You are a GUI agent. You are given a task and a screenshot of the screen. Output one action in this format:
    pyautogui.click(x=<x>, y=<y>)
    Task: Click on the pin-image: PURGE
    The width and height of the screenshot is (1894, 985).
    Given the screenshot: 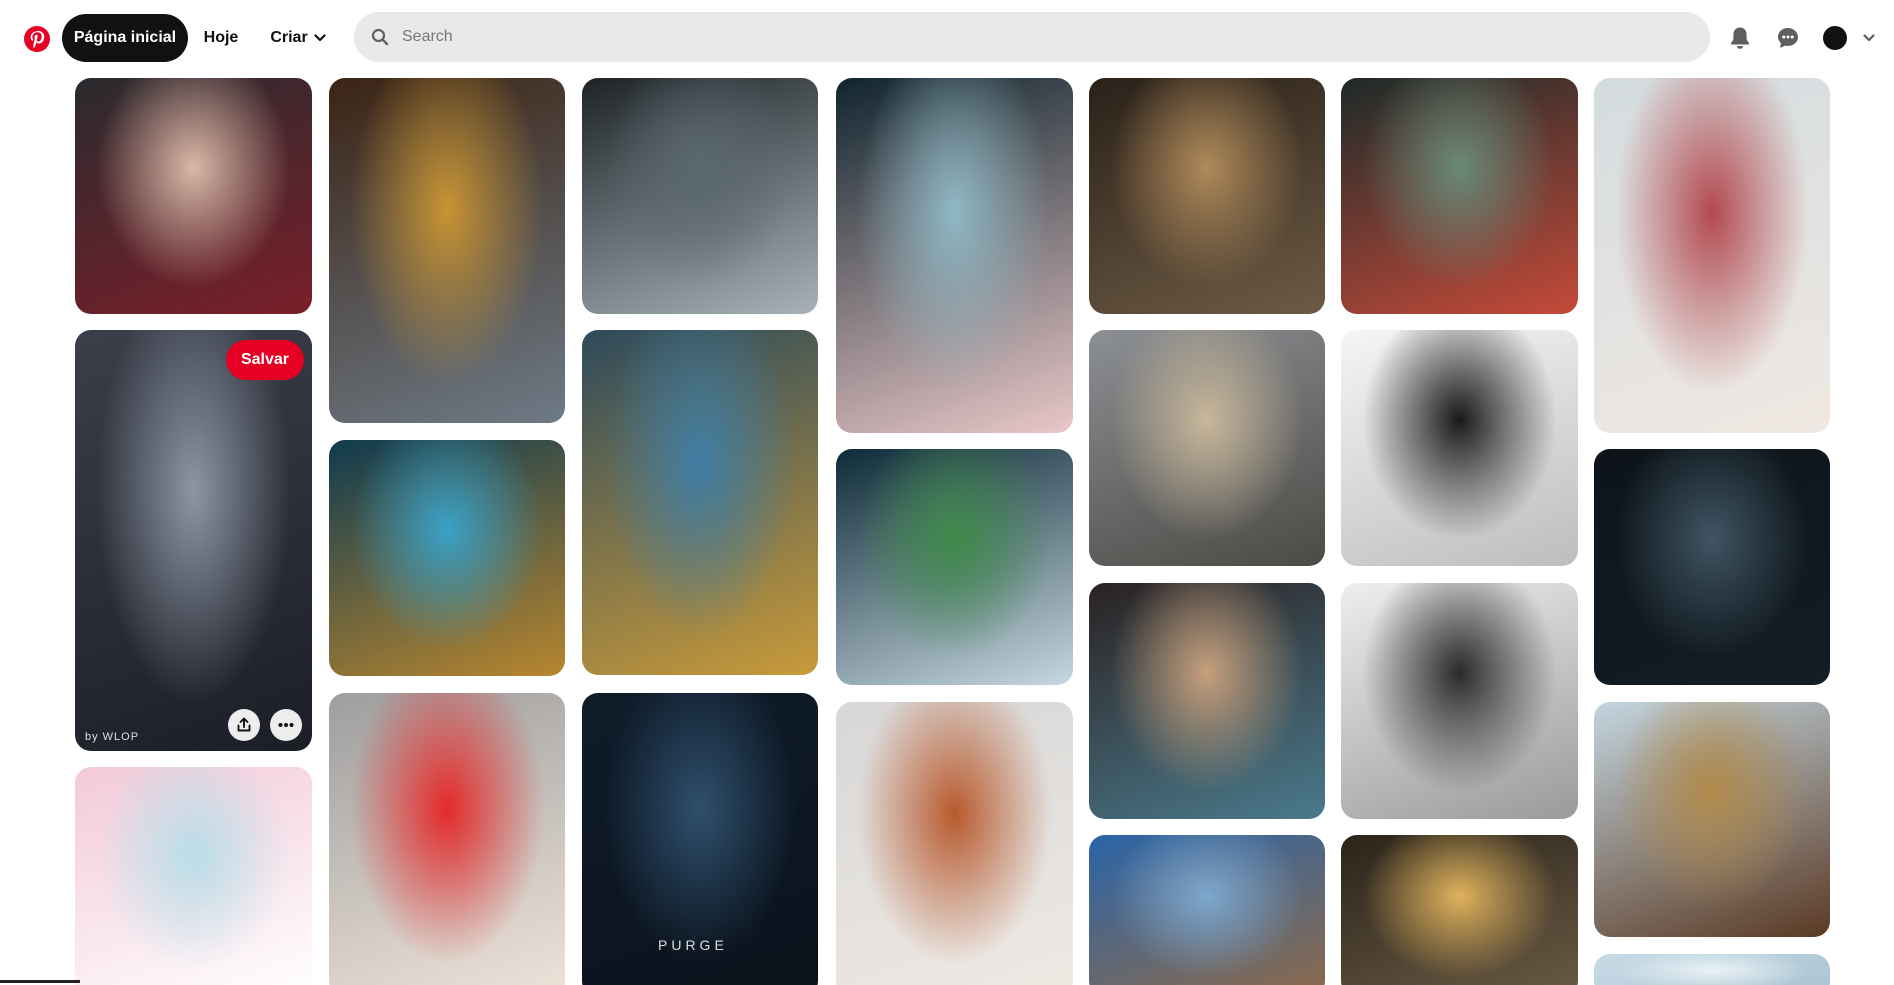 What is the action you would take?
    pyautogui.click(x=700, y=839)
    